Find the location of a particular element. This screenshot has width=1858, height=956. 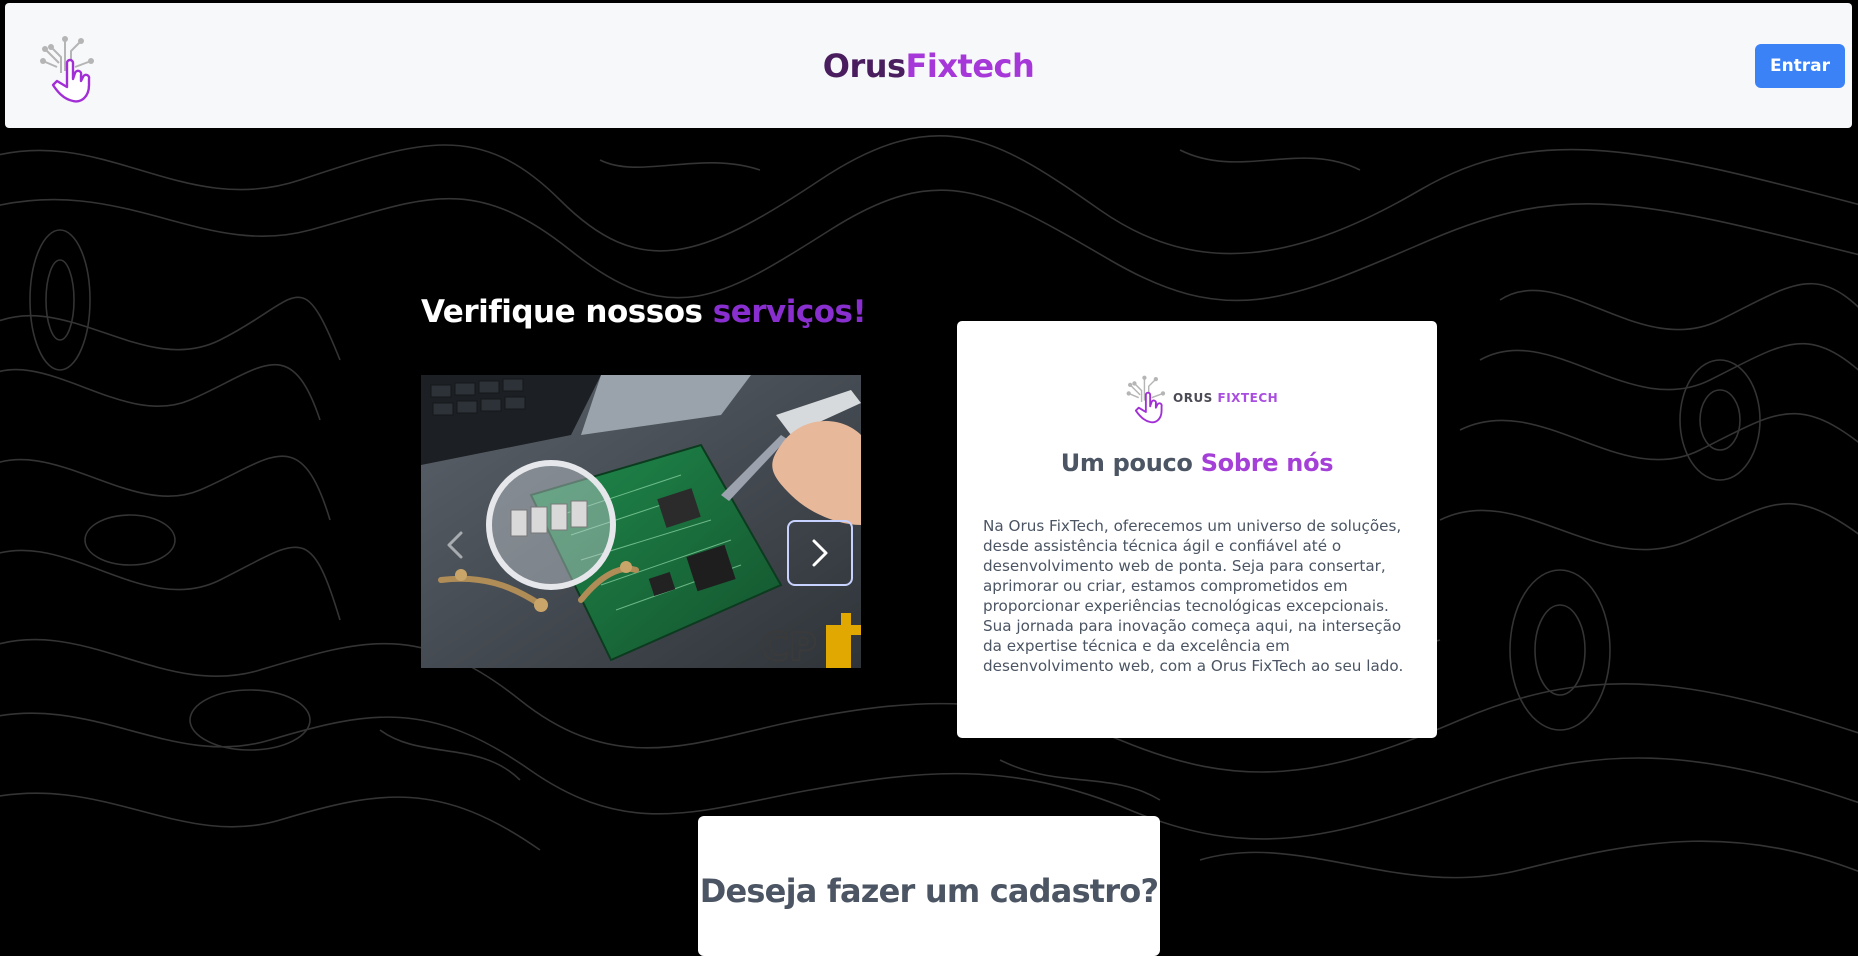

carousel-prev-button is located at coordinates (456, 545).